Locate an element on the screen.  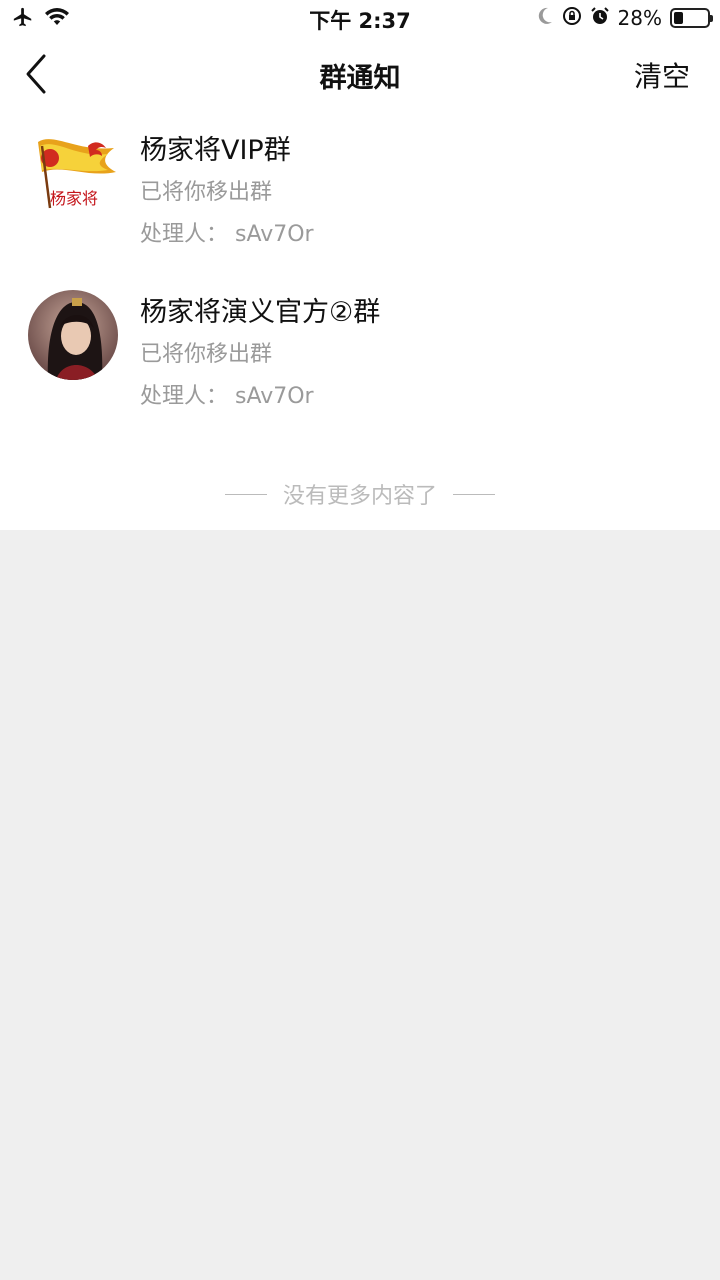
list-item: 杨家将 杨家将VIP群 已将你移出群 处理人： sAv7Or is located at coordinates (360, 203).